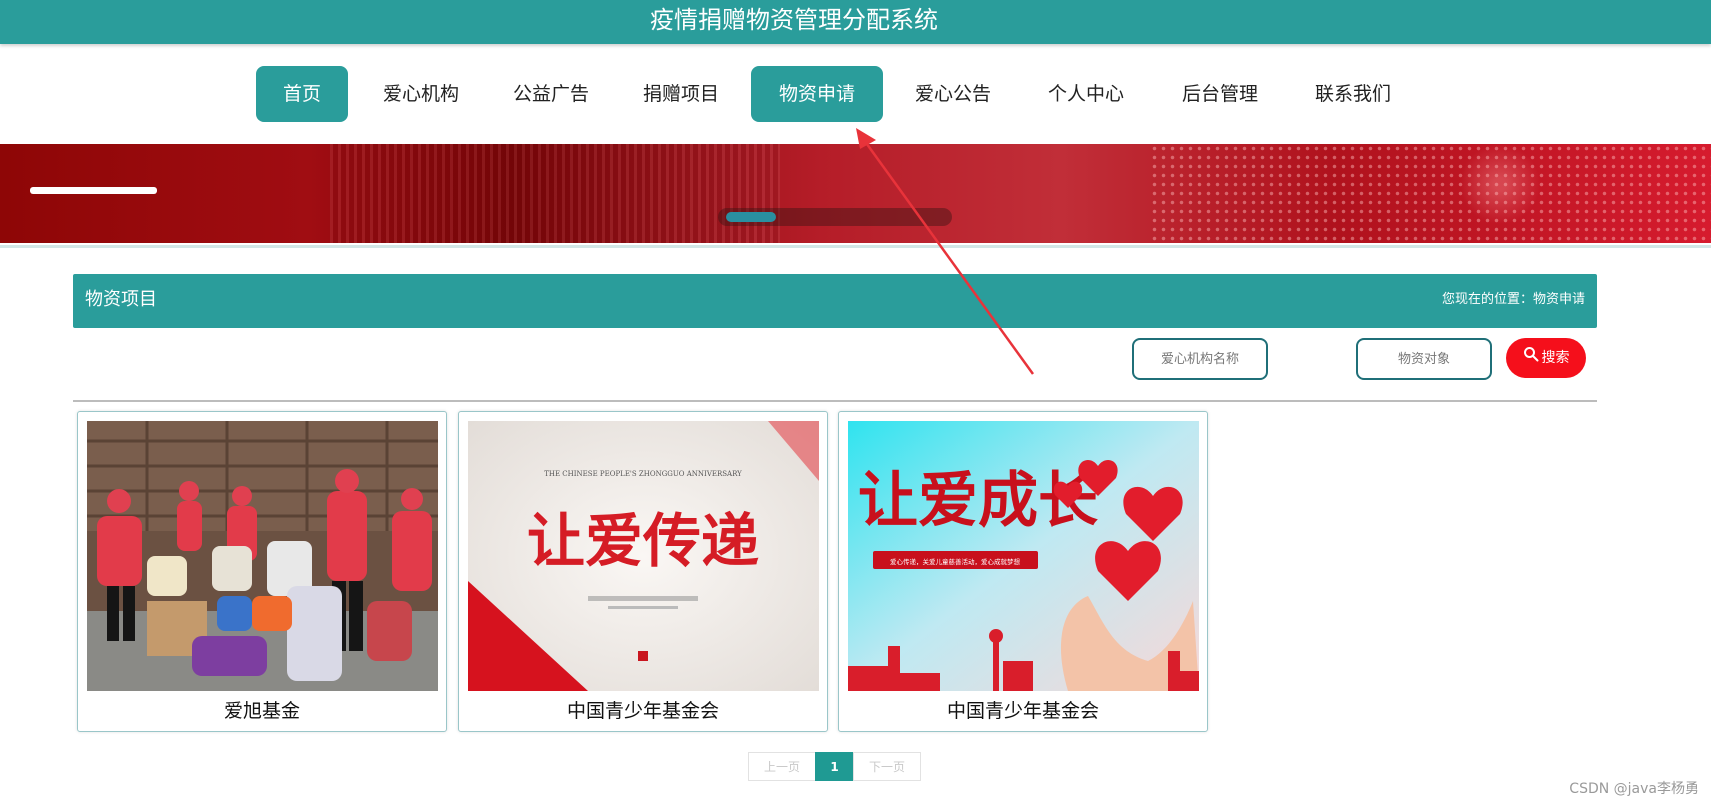 The width and height of the screenshot is (1711, 808). What do you see at coordinates (1200, 359) in the screenshot?
I see `org-name-search-input` at bounding box center [1200, 359].